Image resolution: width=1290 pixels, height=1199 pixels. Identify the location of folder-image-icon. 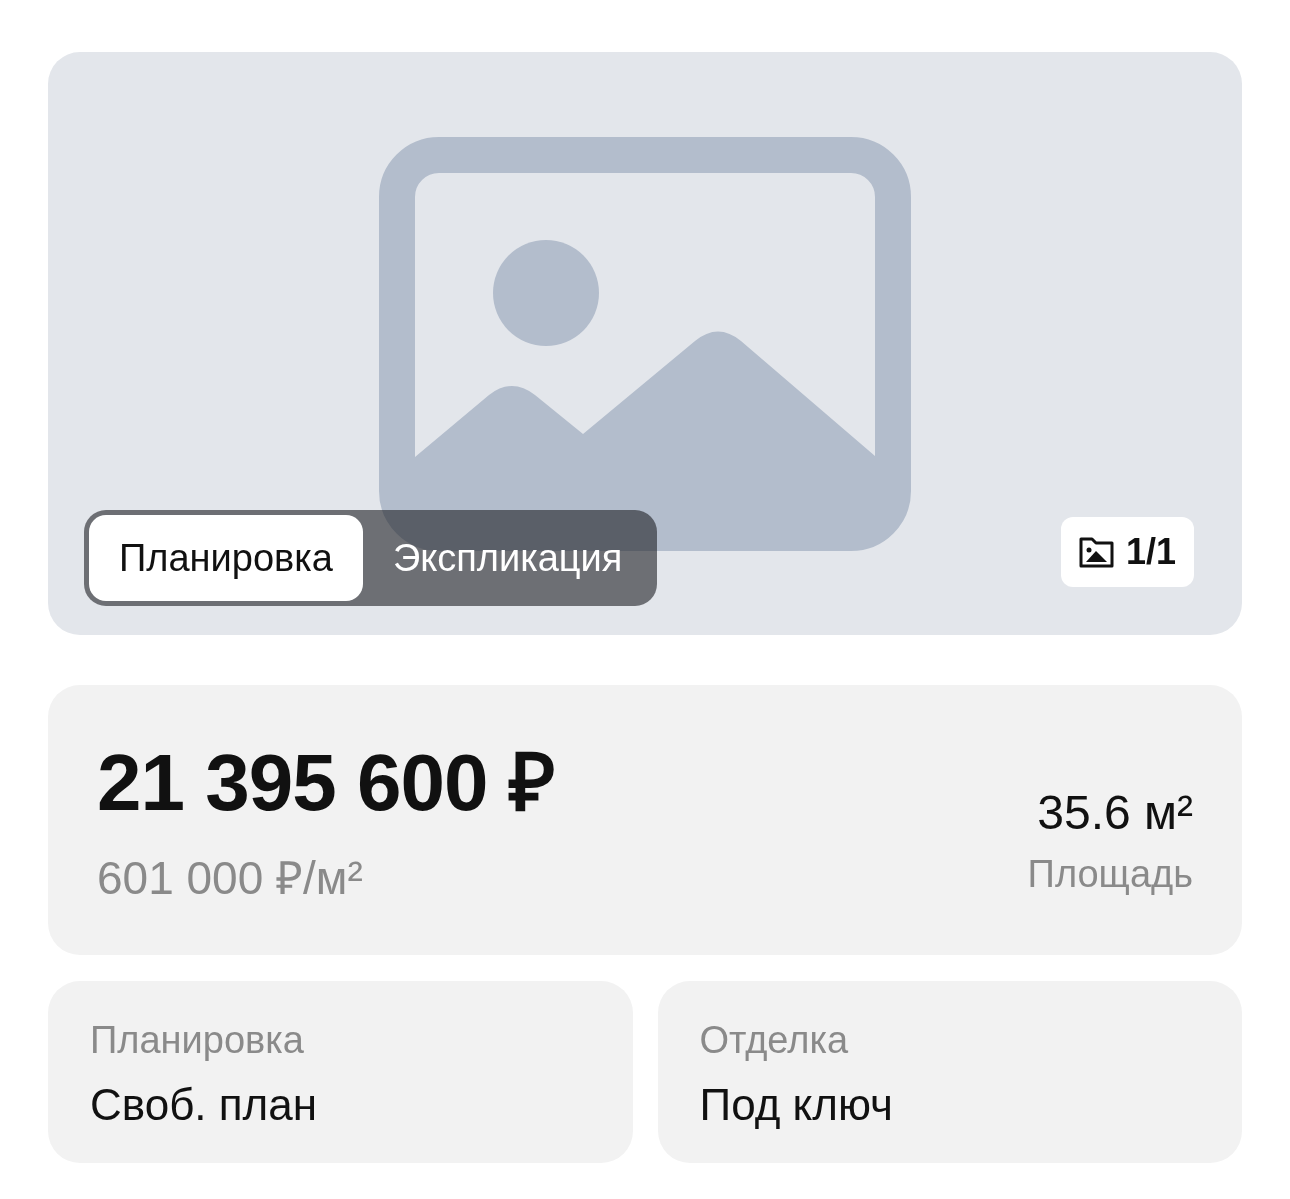
(1096, 552).